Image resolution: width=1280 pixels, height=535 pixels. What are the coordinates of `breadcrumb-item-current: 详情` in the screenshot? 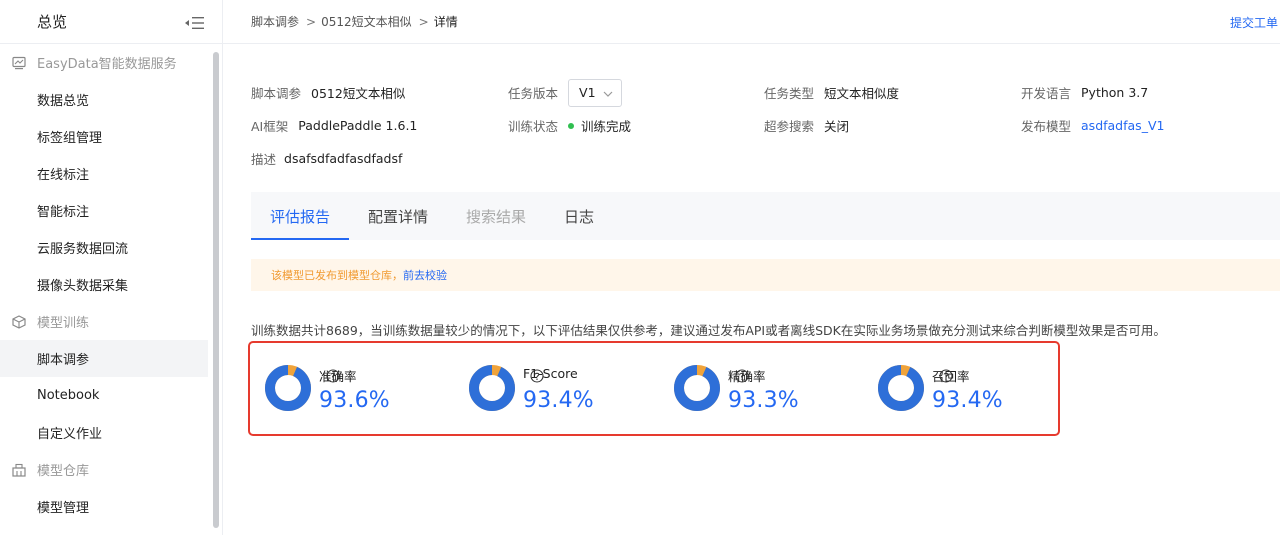 It's located at (445, 22).